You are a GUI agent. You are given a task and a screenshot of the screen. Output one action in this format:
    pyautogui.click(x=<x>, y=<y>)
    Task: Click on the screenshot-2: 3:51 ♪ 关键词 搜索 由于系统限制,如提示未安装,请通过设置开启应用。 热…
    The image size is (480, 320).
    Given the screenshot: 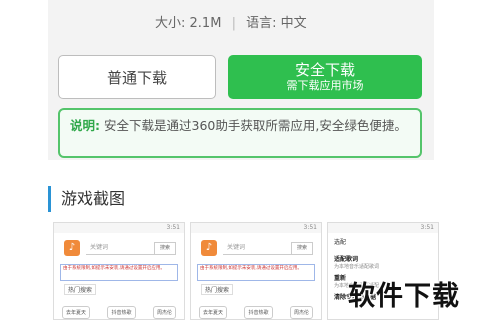 What is the action you would take?
    pyautogui.click(x=256, y=271)
    